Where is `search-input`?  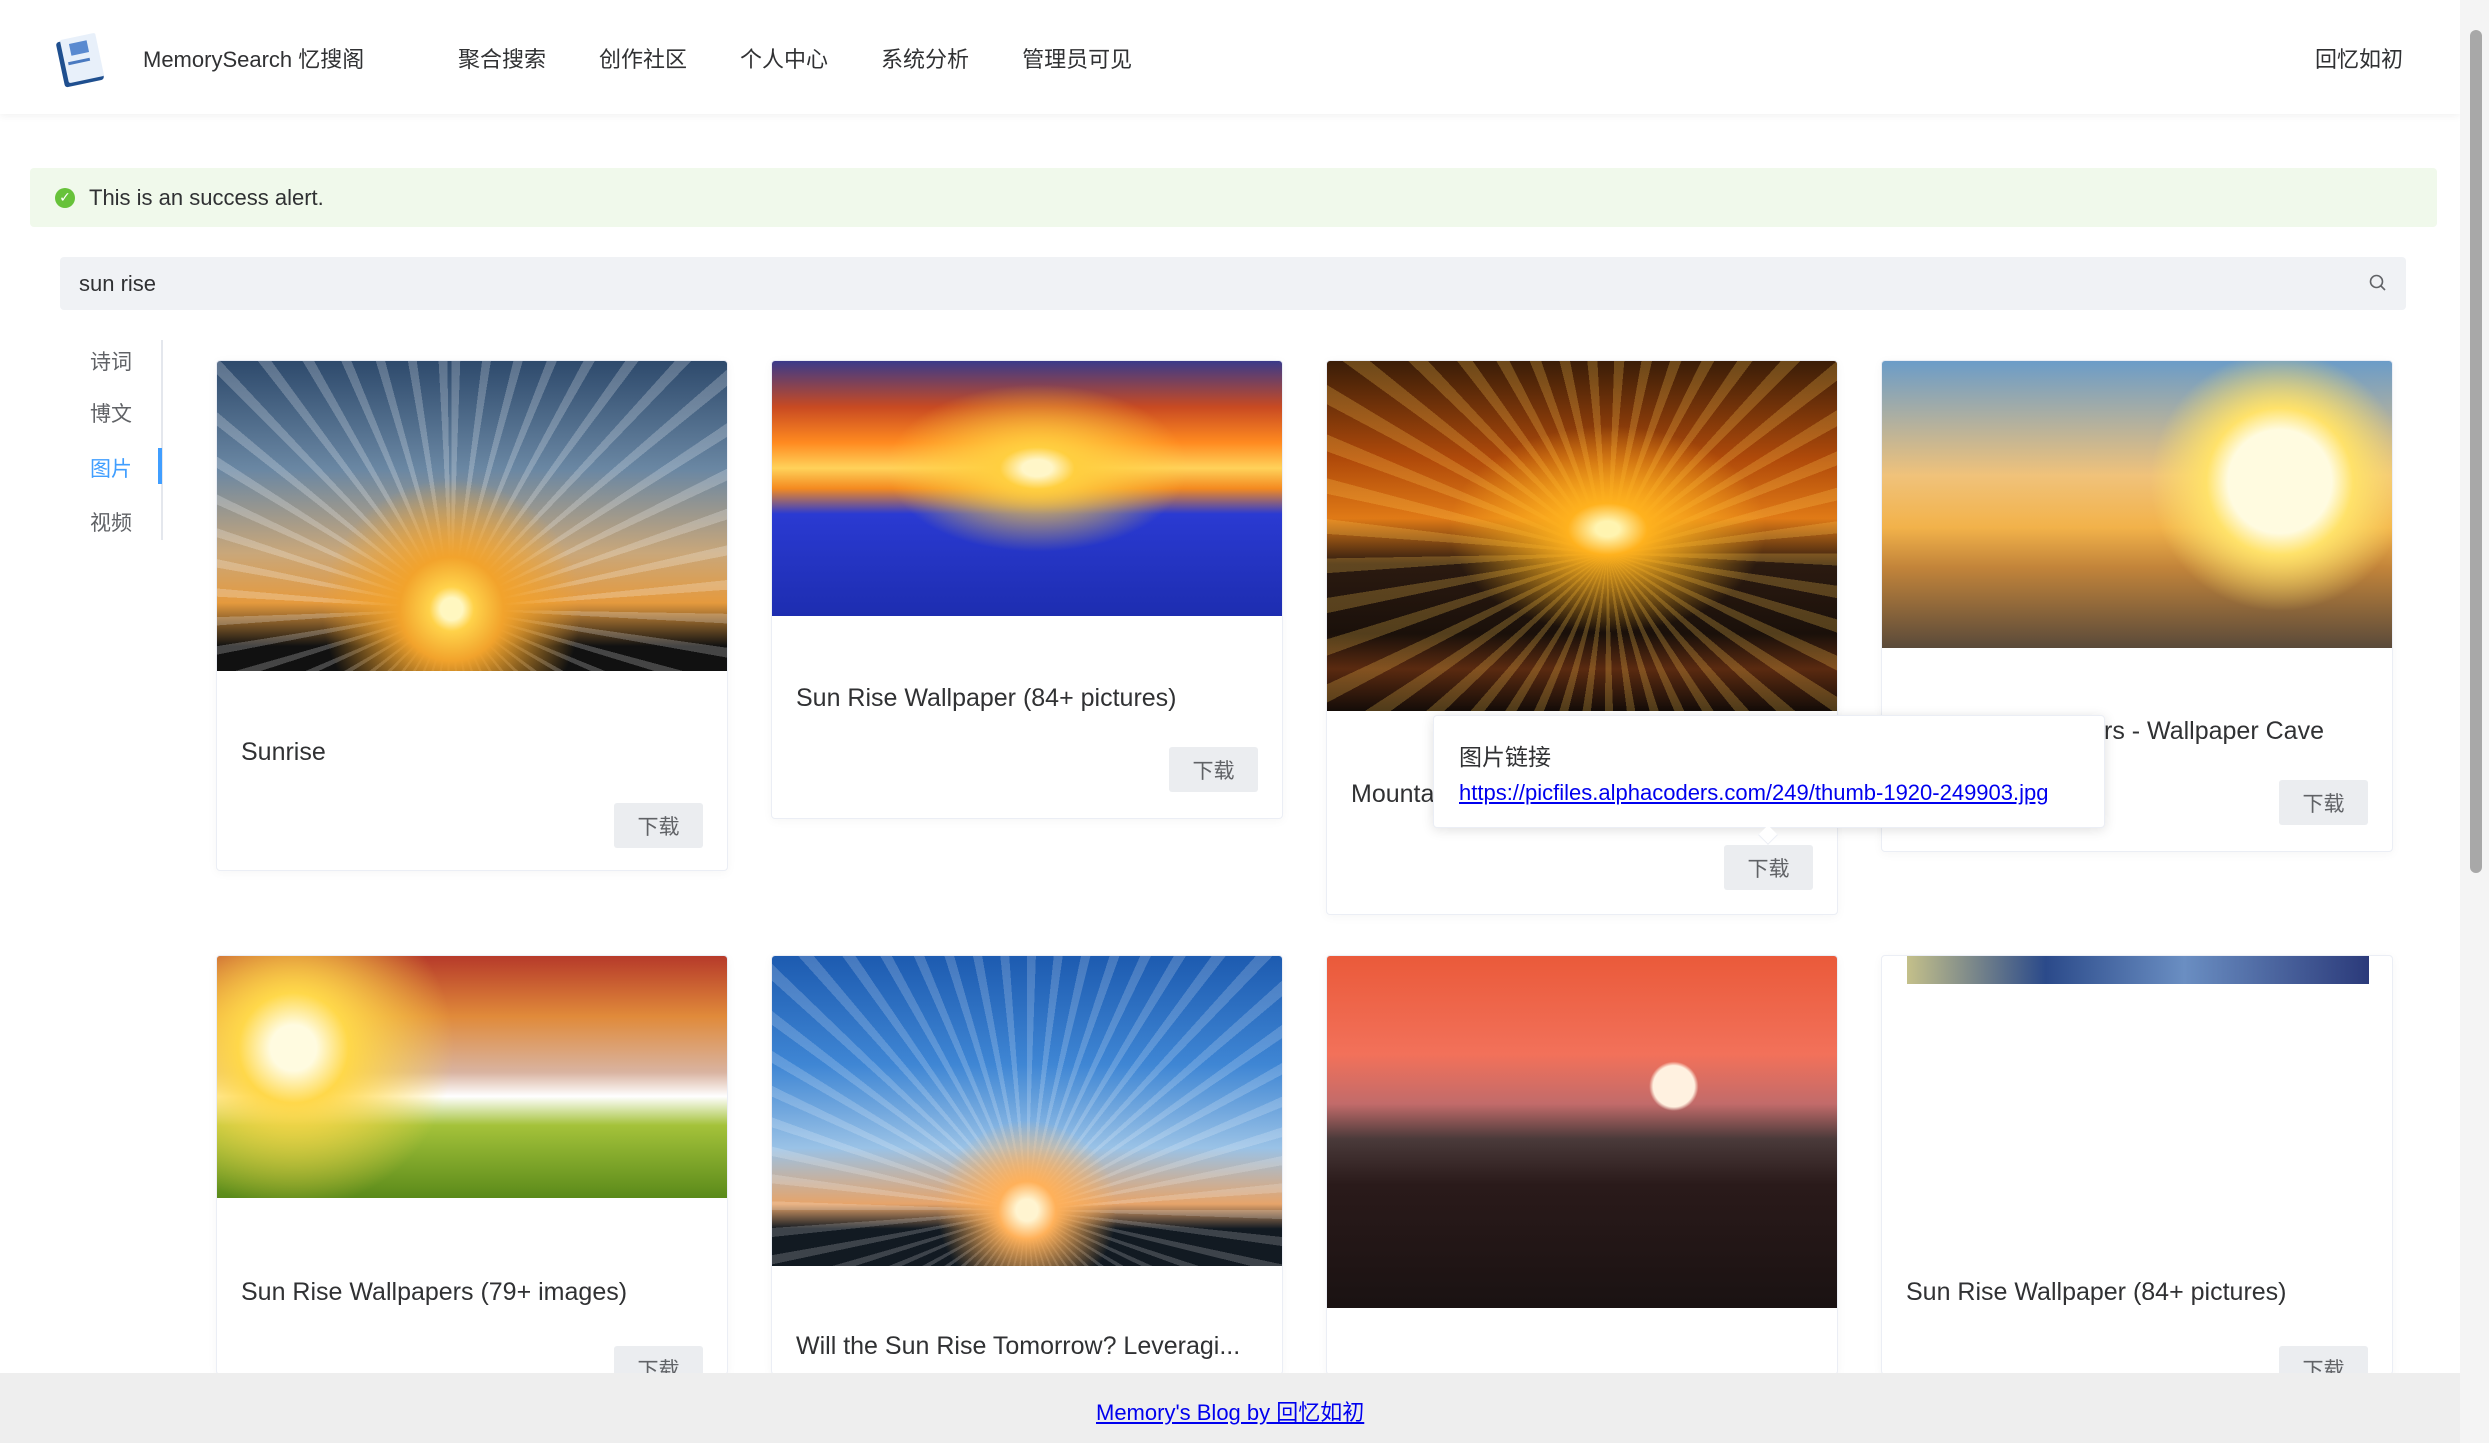
search-input is located at coordinates (1233, 283).